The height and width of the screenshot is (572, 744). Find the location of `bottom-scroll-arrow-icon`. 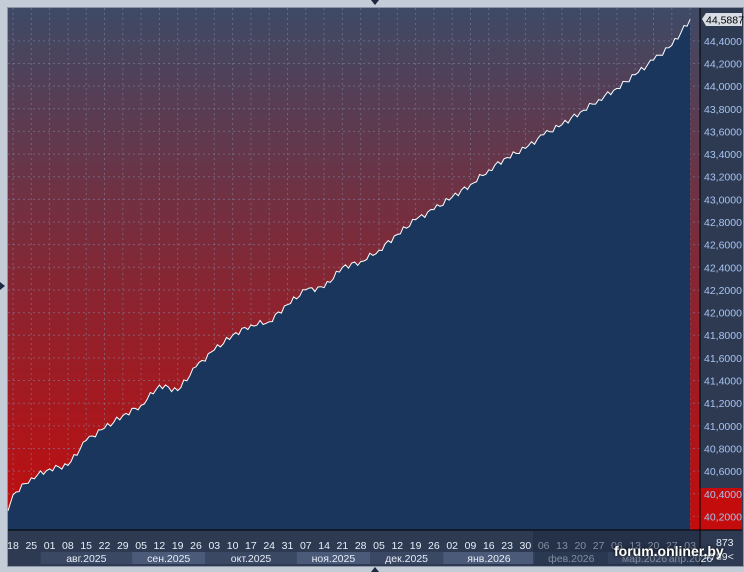

bottom-scroll-arrow-icon is located at coordinates (375, 569).